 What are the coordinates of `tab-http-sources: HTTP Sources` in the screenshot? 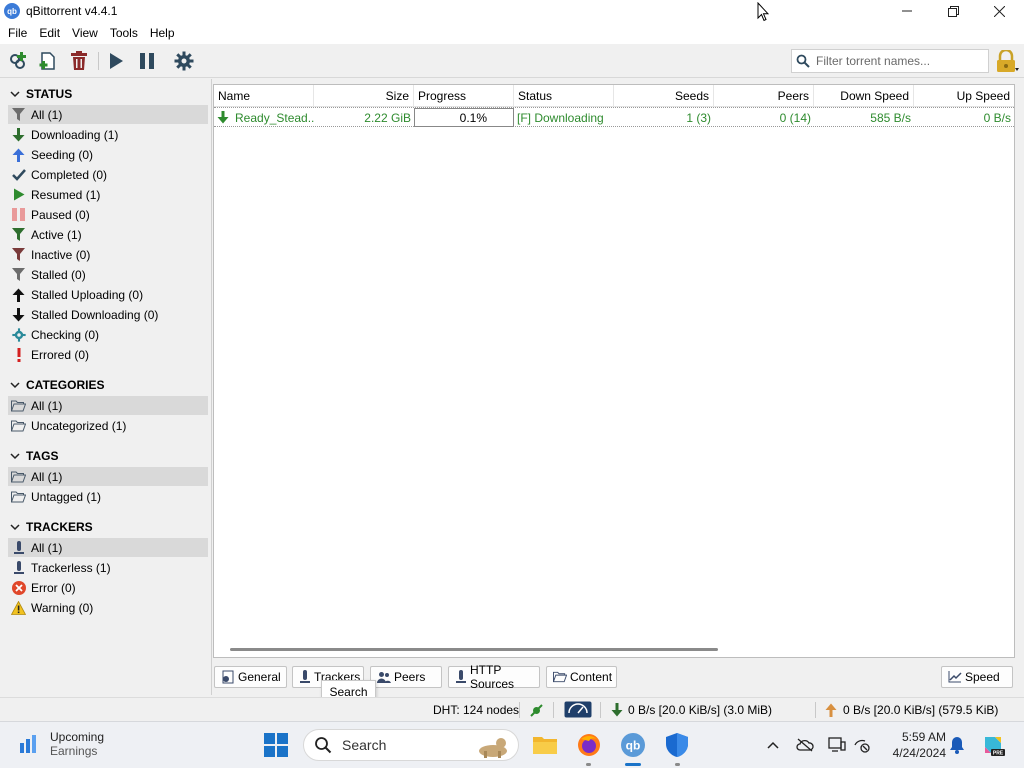 It's located at (494, 677).